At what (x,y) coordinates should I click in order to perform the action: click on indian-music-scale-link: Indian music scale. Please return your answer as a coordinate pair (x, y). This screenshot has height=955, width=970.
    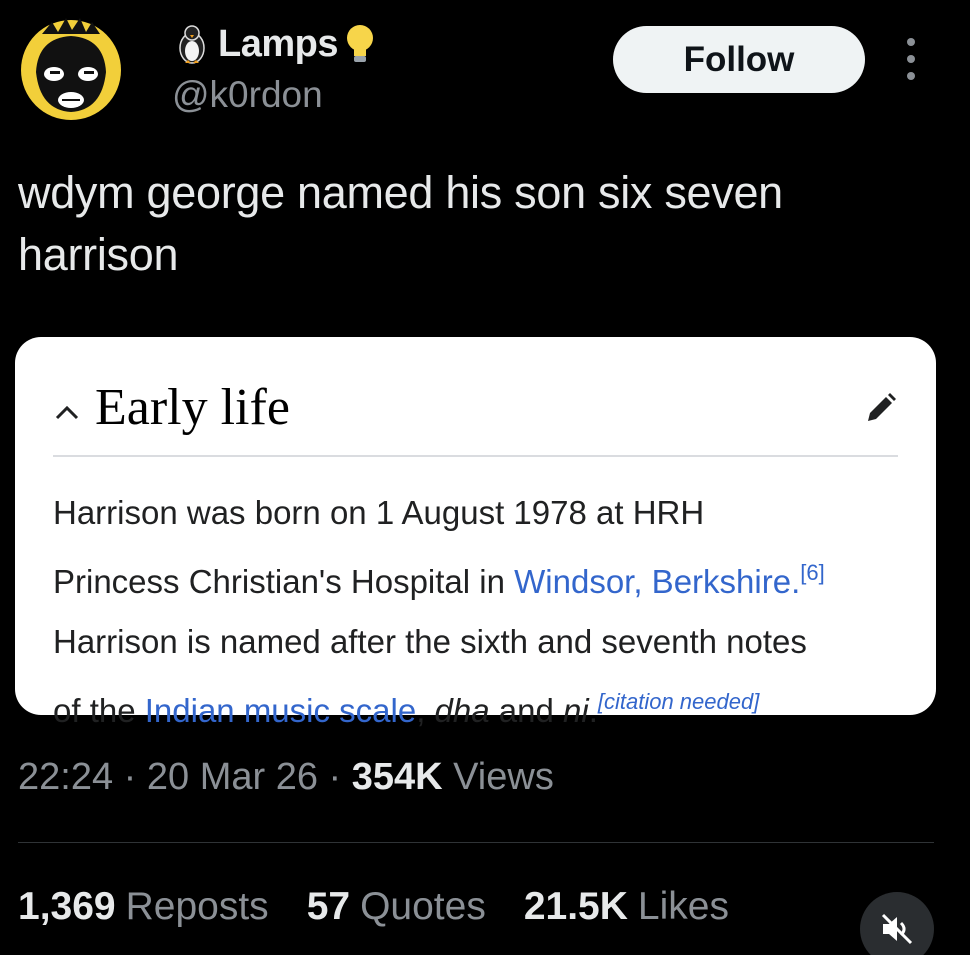
    Looking at the image, I should click on (280, 710).